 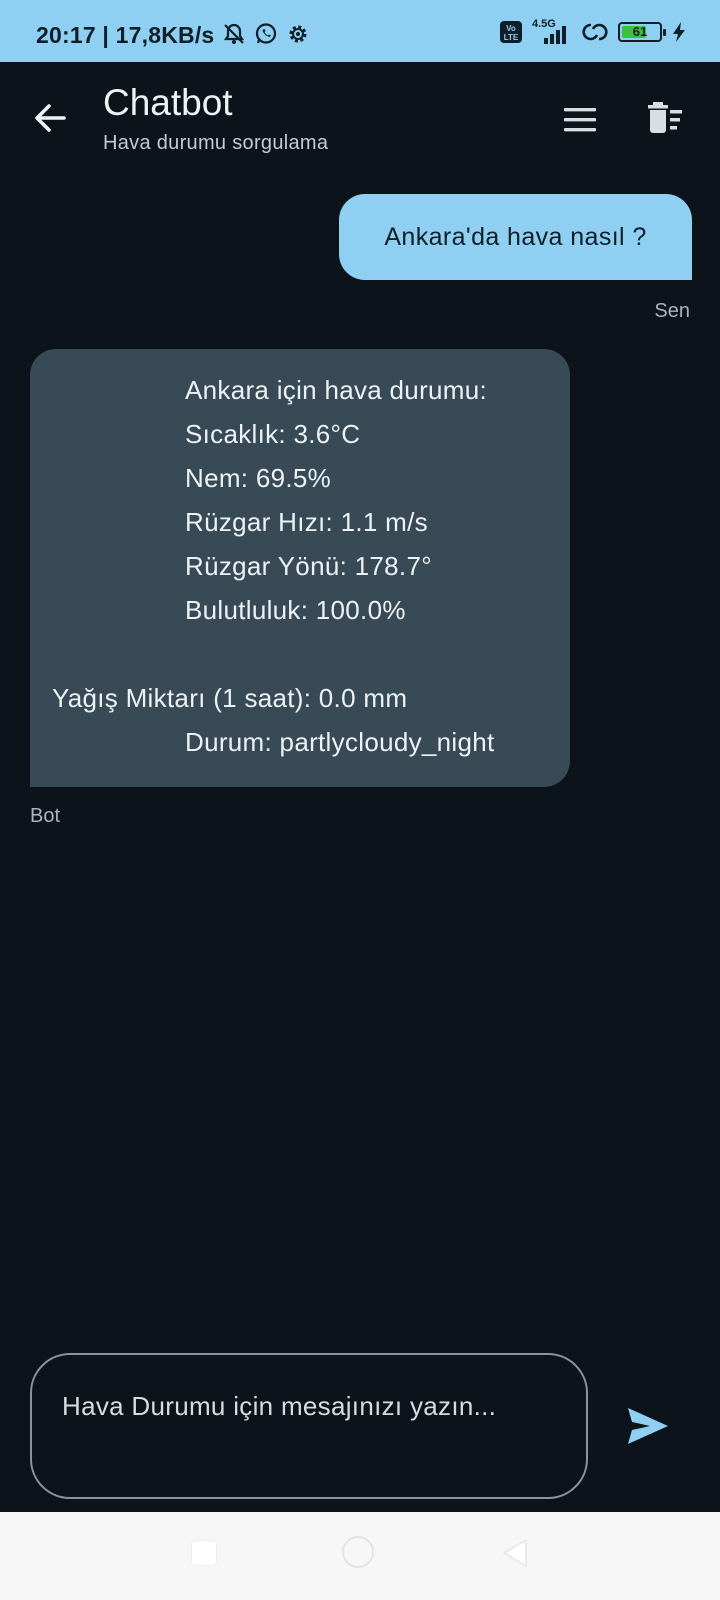 I want to click on menu-icon, so click(x=580, y=120).